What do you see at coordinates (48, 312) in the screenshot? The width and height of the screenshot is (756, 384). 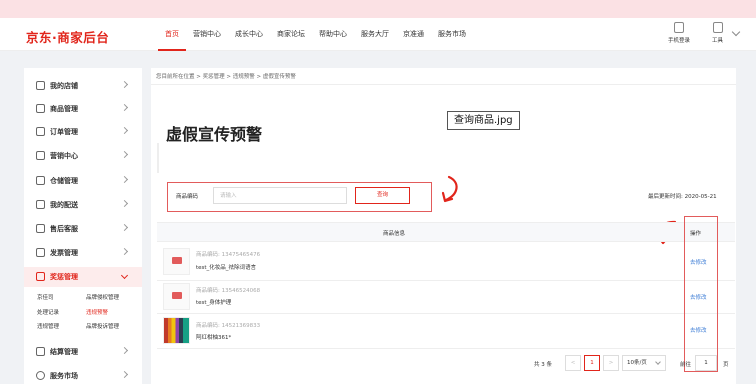 I see `submenu-item: 处理记录` at bounding box center [48, 312].